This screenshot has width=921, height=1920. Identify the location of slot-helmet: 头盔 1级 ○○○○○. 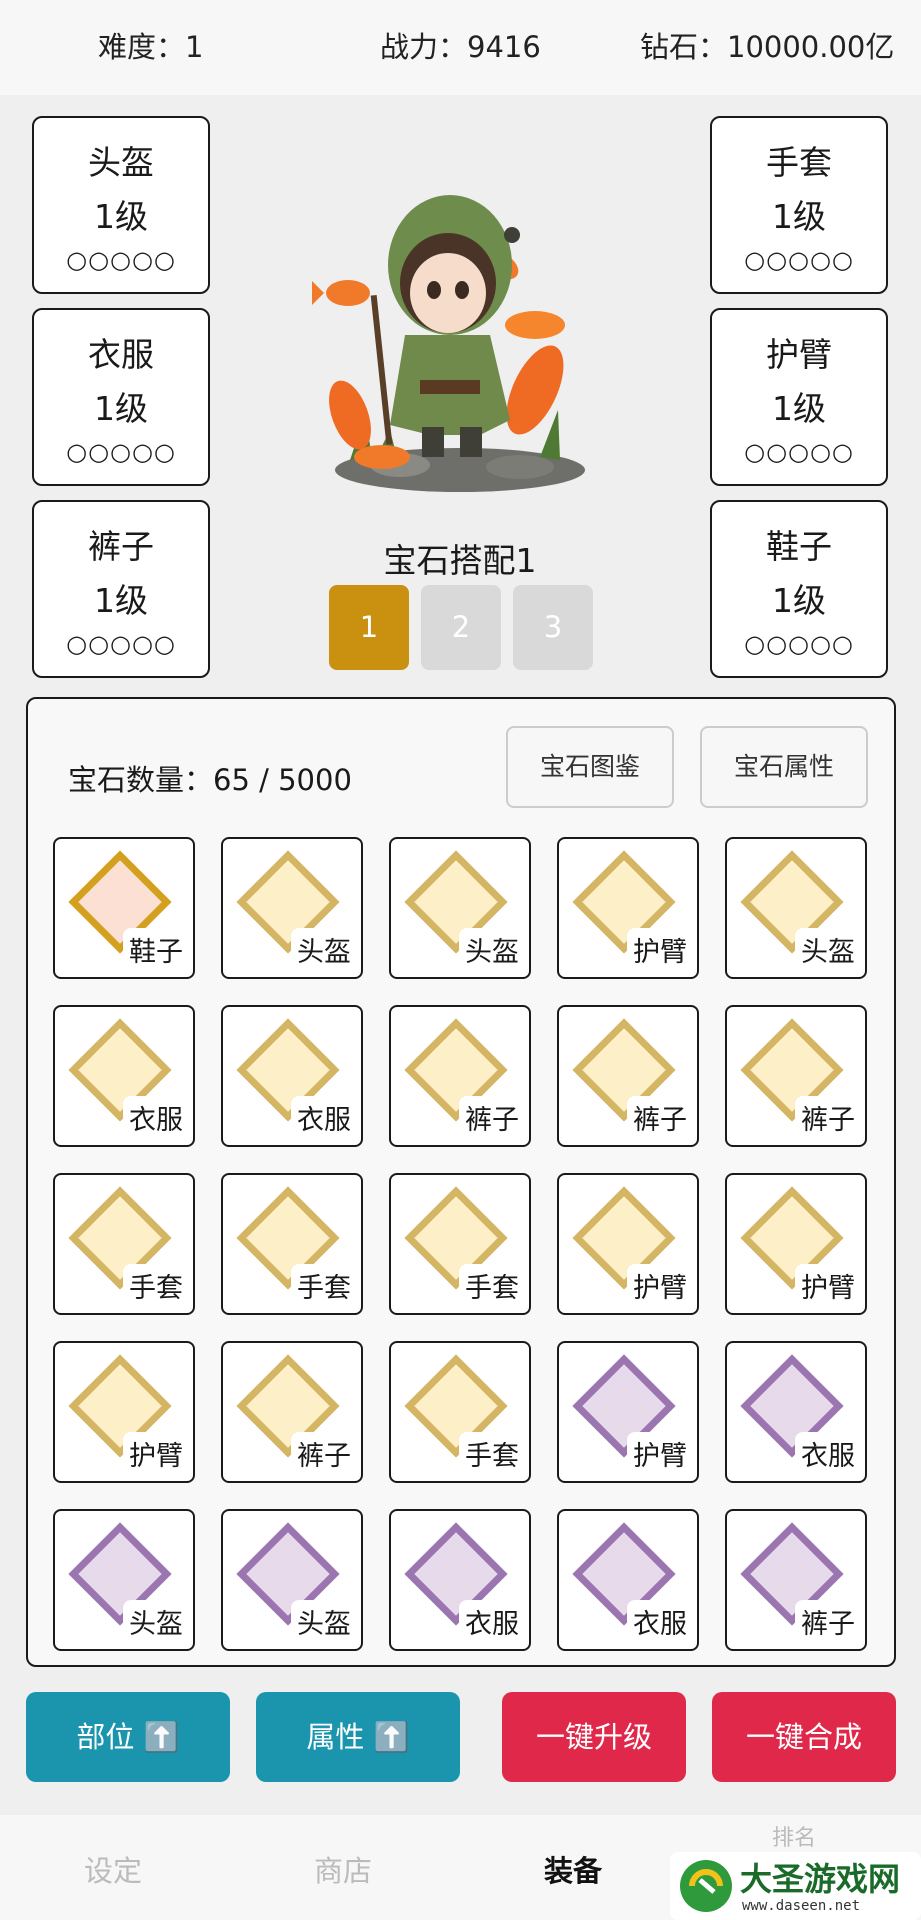
(121, 205).